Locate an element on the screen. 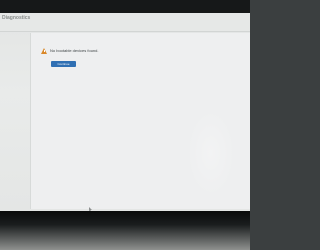 Image resolution: width=320 pixels, height=250 pixels. alert-message: No bootable devices found. is located at coordinates (74, 50).